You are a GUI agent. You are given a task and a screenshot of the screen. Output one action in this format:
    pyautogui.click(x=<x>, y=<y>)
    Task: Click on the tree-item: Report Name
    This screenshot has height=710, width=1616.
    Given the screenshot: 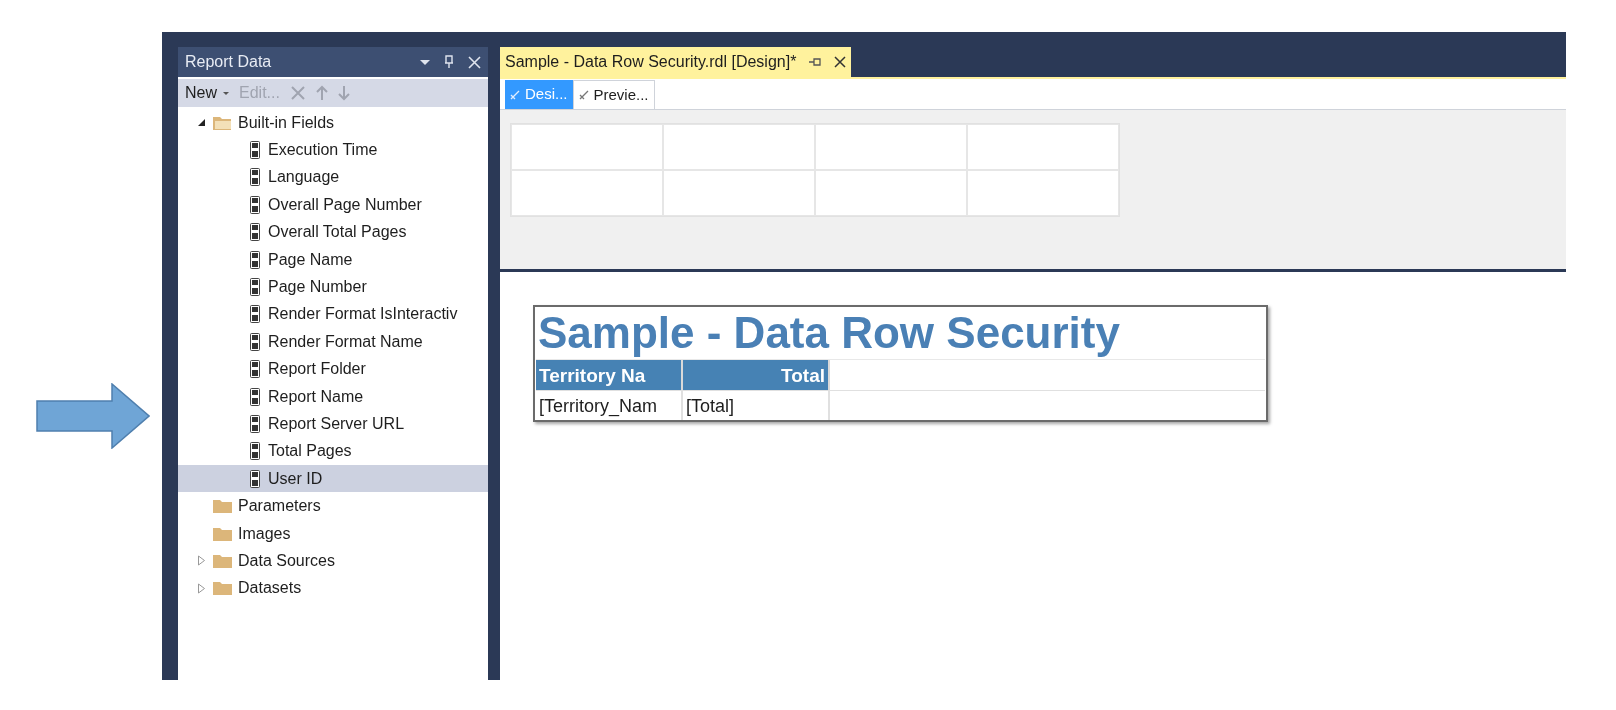 What is the action you would take?
    pyautogui.click(x=333, y=396)
    